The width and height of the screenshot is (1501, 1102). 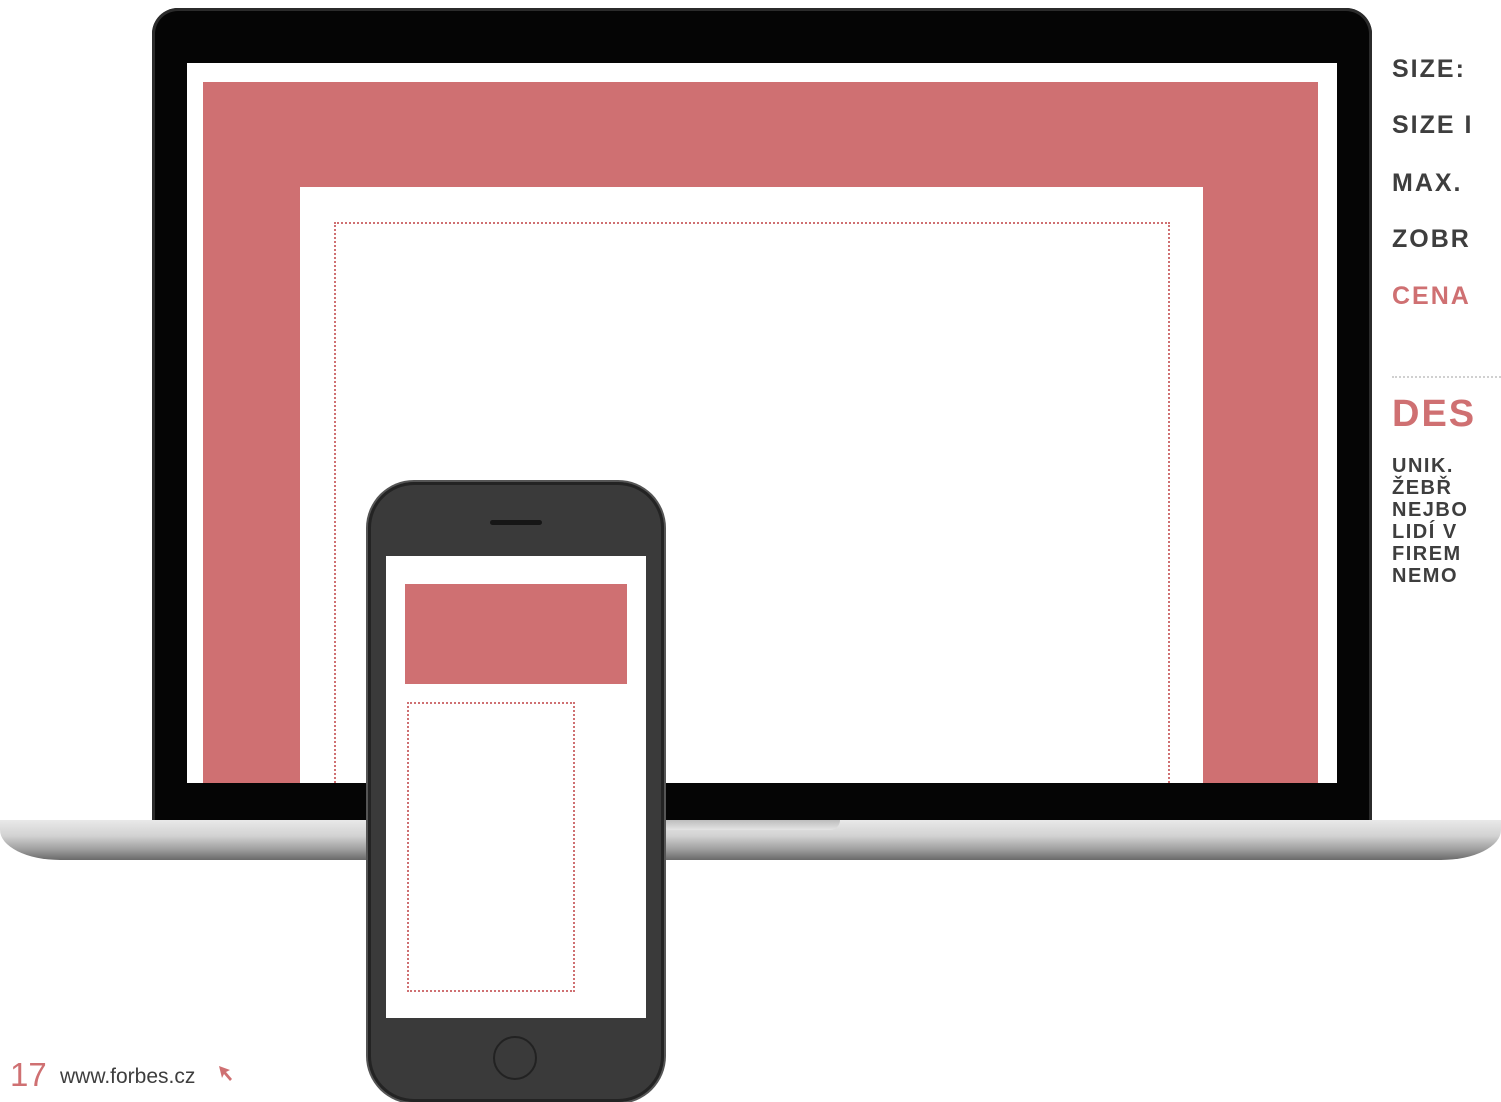 I want to click on description-line: FIREM, so click(x=1427, y=554).